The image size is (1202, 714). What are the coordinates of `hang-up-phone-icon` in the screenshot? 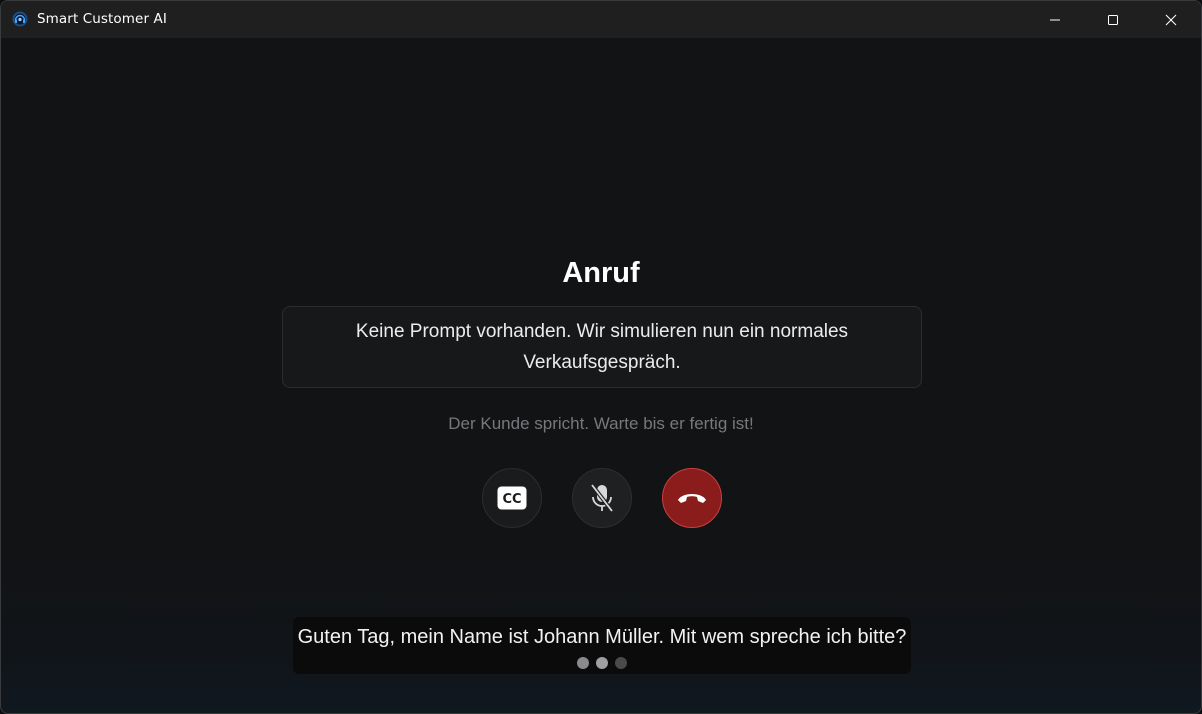 It's located at (692, 498).